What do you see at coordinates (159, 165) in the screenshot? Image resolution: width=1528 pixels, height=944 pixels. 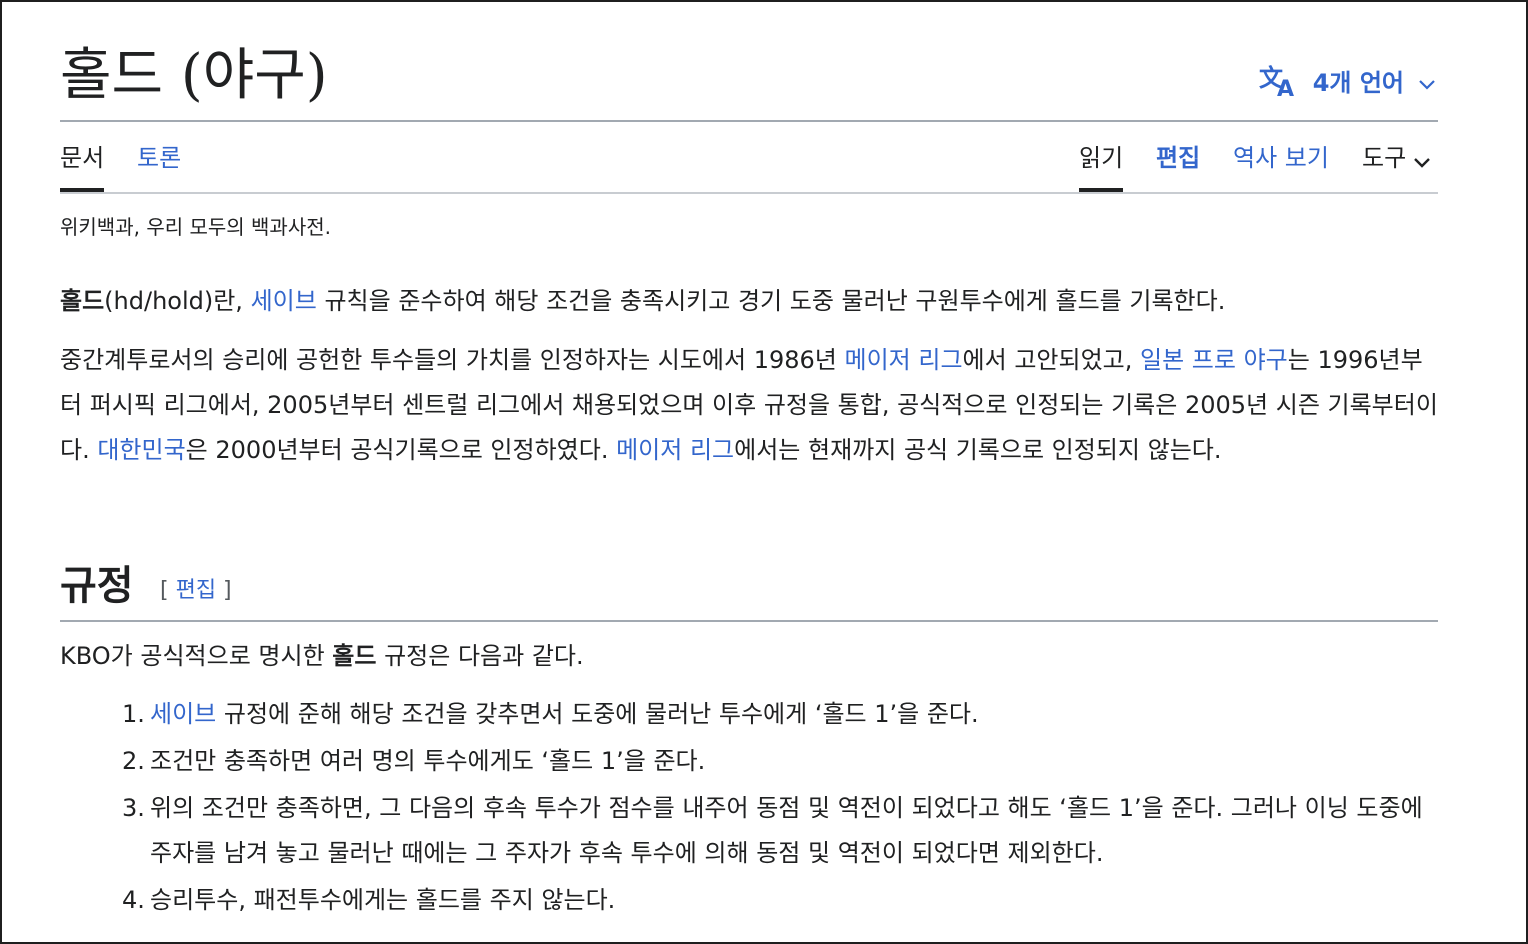 I see `tab-talk: 토론` at bounding box center [159, 165].